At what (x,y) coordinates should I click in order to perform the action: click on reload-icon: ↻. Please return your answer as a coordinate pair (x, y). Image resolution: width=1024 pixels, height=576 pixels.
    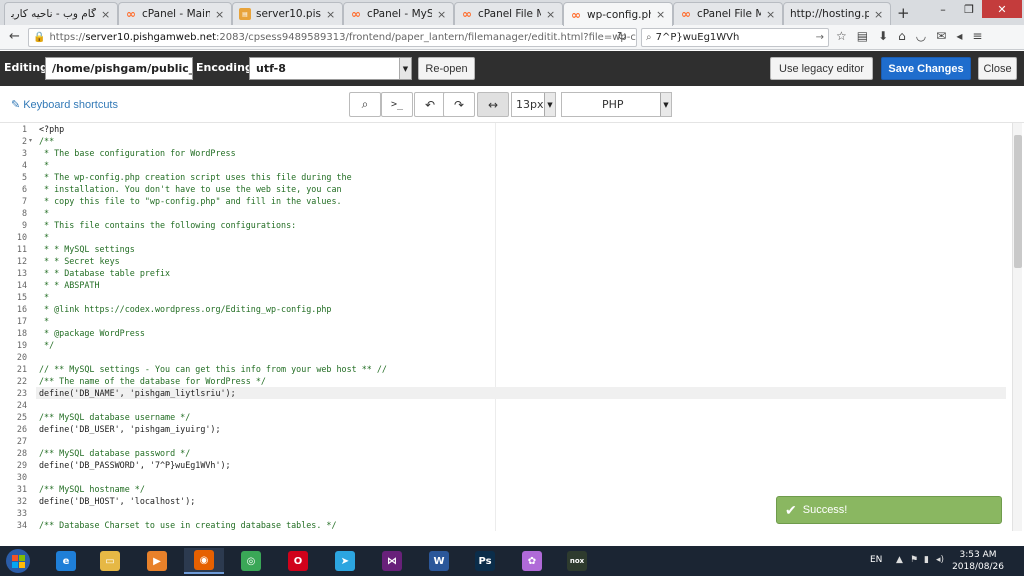
    Looking at the image, I should click on (622, 36).